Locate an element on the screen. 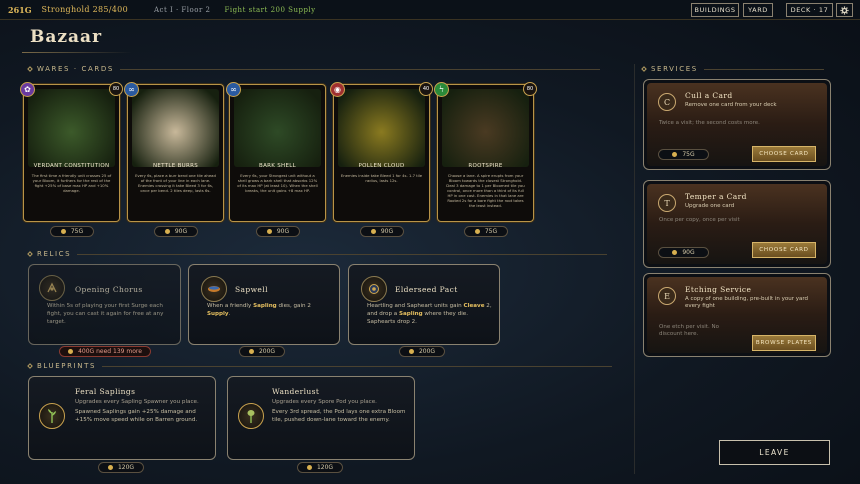 The width and height of the screenshot is (860, 484). relic-name: Opening Chorus is located at coordinates (109, 289).